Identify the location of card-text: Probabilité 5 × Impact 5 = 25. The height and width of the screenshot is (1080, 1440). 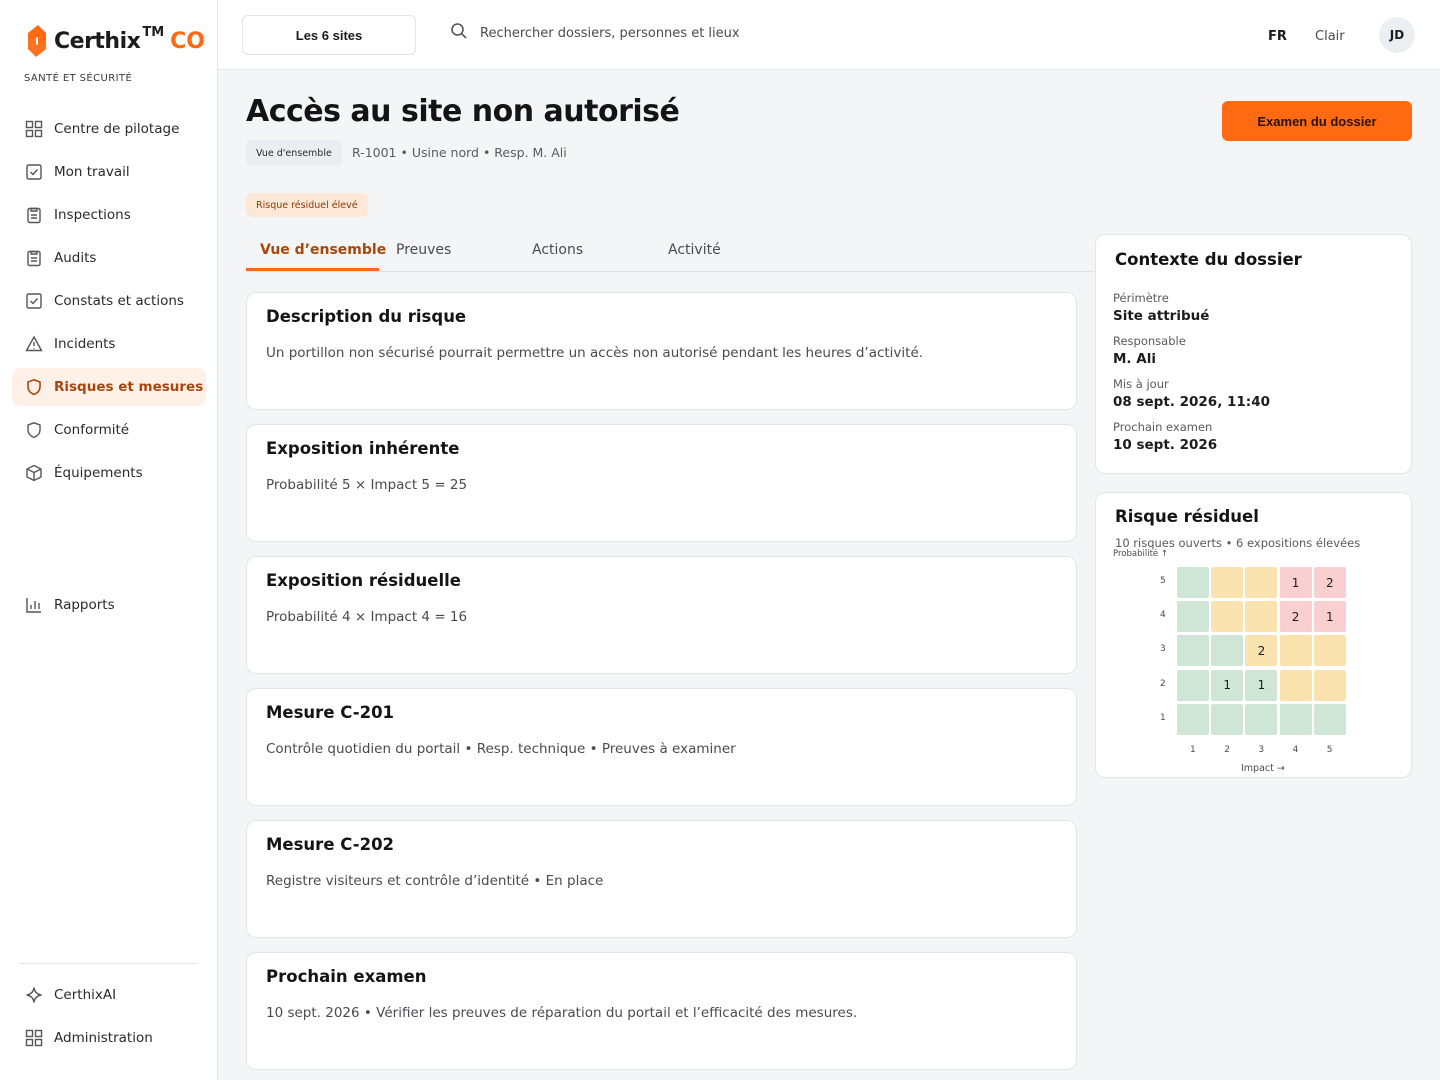
(367, 485).